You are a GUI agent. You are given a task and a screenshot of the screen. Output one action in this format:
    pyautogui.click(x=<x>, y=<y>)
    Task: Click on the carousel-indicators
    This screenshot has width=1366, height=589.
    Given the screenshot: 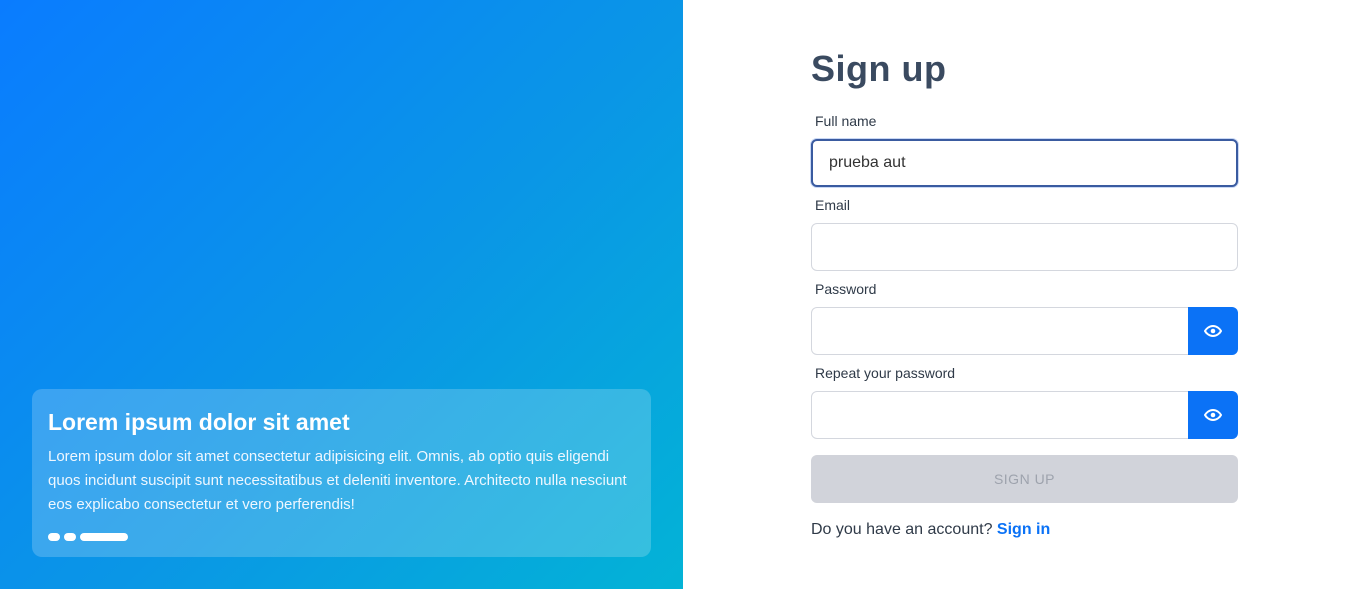 What is the action you would take?
    pyautogui.click(x=88, y=537)
    